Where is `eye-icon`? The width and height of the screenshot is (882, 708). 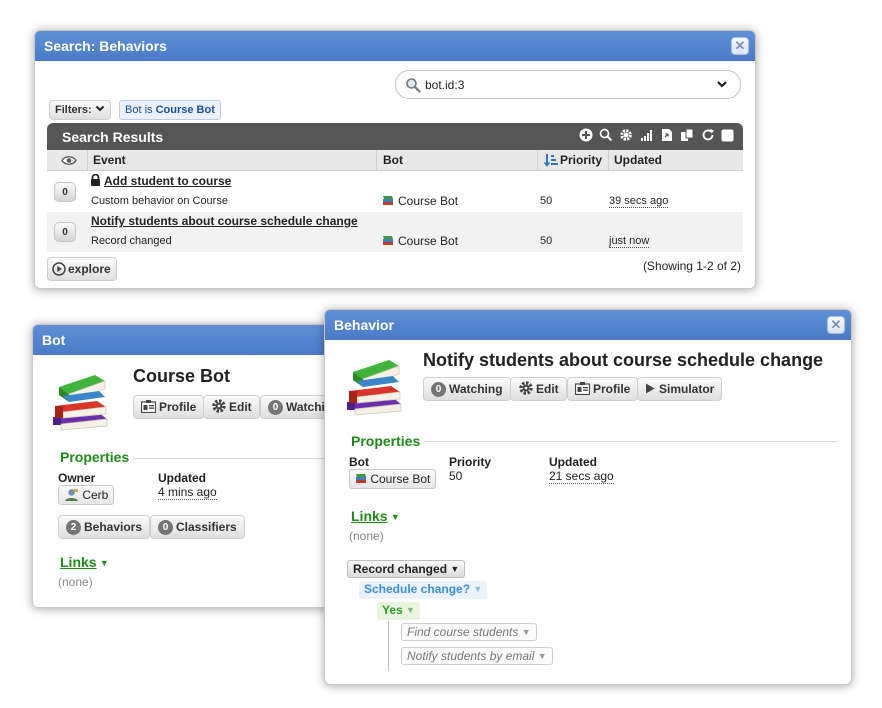
eye-icon is located at coordinates (69, 162).